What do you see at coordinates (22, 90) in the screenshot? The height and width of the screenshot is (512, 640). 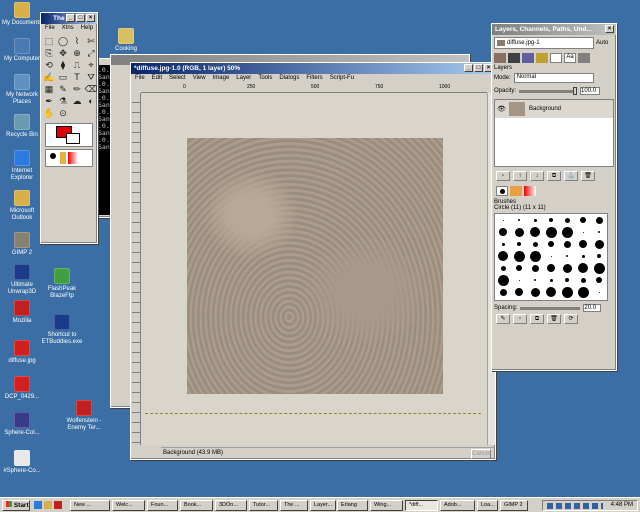 I see `desktop-icon: My Network Places` at bounding box center [22, 90].